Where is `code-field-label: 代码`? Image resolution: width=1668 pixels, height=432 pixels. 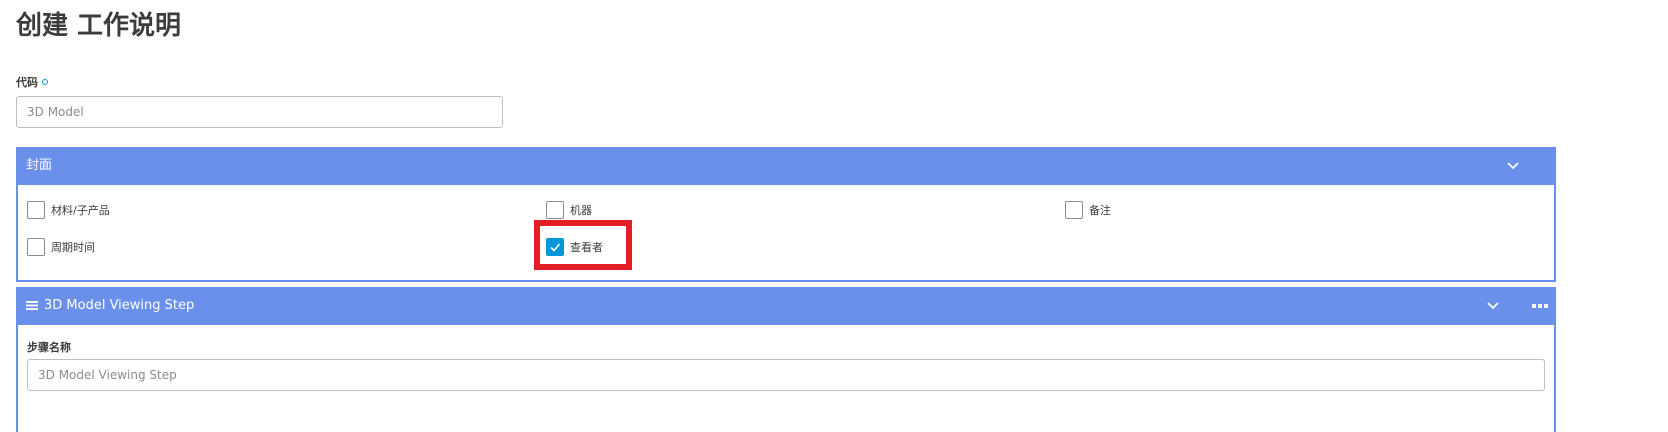
code-field-label: 代码 is located at coordinates (32, 83).